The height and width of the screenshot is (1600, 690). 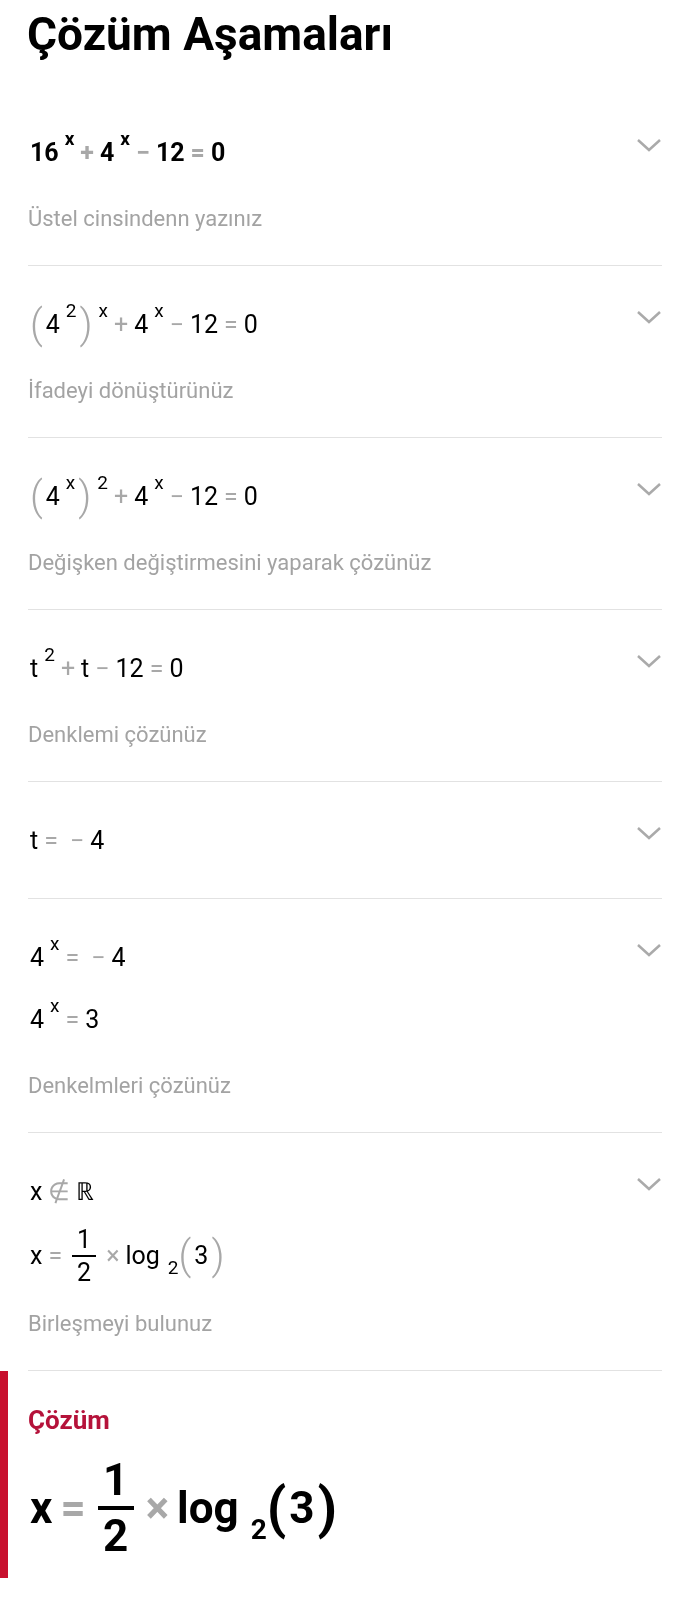 I want to click on math-parenthesis: (, so click(x=185, y=1255).